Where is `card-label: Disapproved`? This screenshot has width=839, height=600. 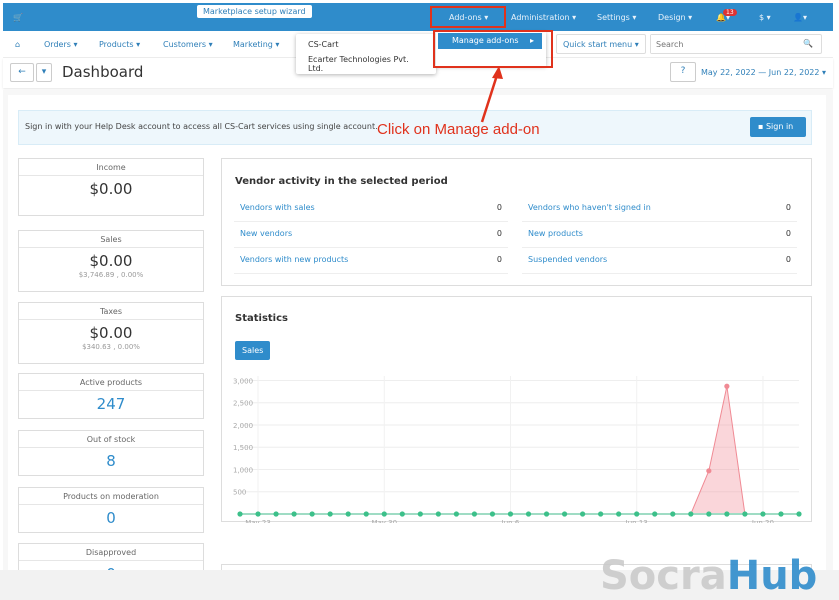 card-label: Disapproved is located at coordinates (111, 552).